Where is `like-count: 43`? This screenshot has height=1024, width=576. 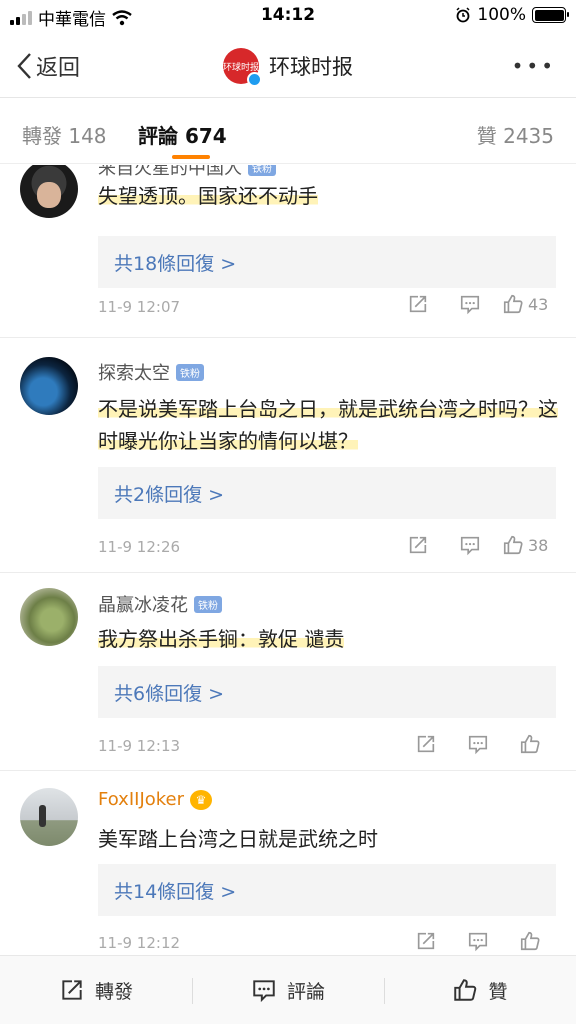
like-count: 43 is located at coordinates (538, 304).